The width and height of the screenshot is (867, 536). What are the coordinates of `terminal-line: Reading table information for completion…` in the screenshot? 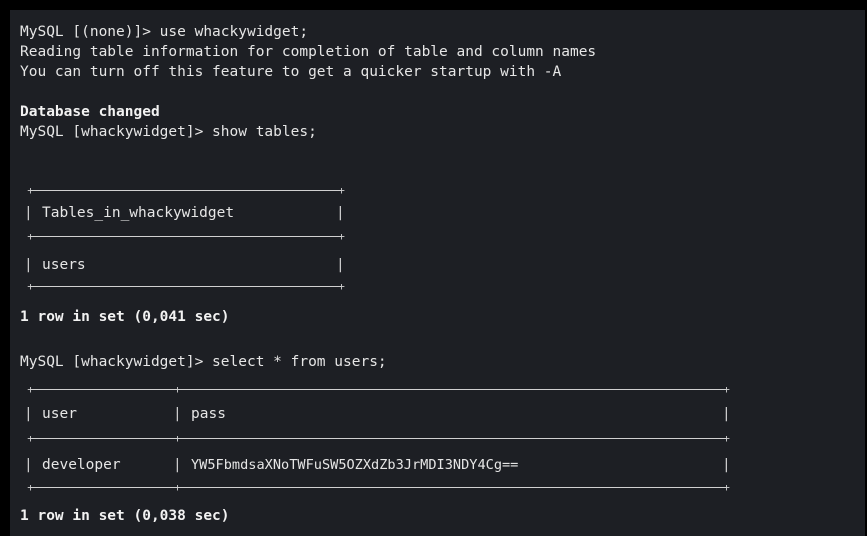 It's located at (308, 52).